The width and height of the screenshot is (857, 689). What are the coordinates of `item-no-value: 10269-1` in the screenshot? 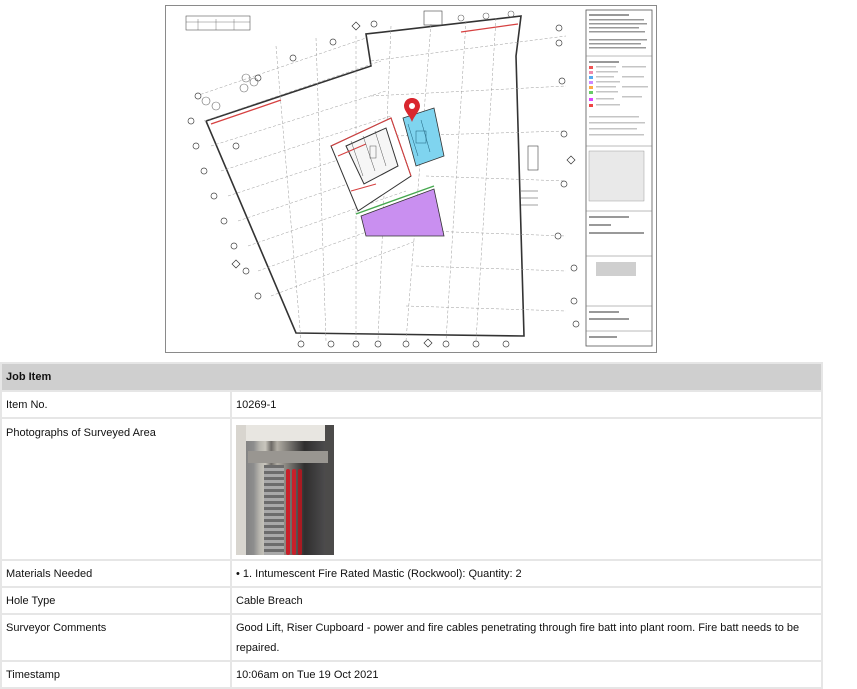 It's located at (526, 404).